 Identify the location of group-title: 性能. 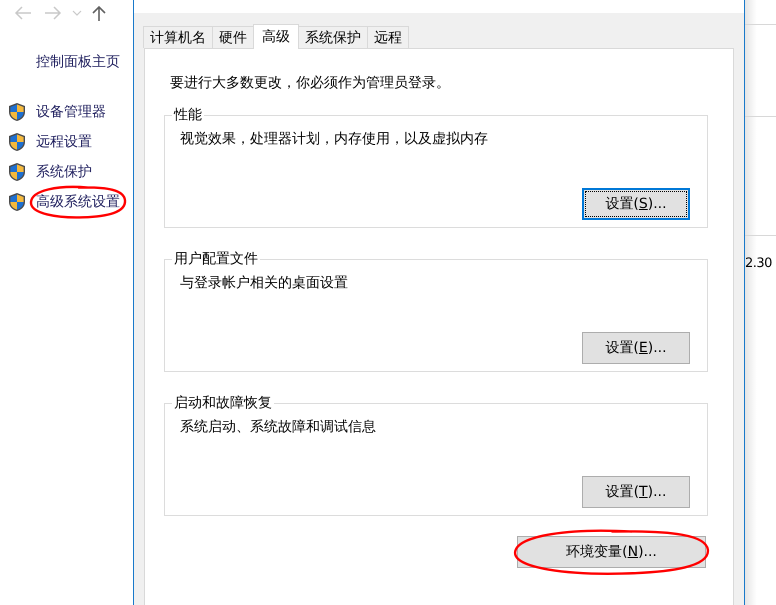
(187, 115).